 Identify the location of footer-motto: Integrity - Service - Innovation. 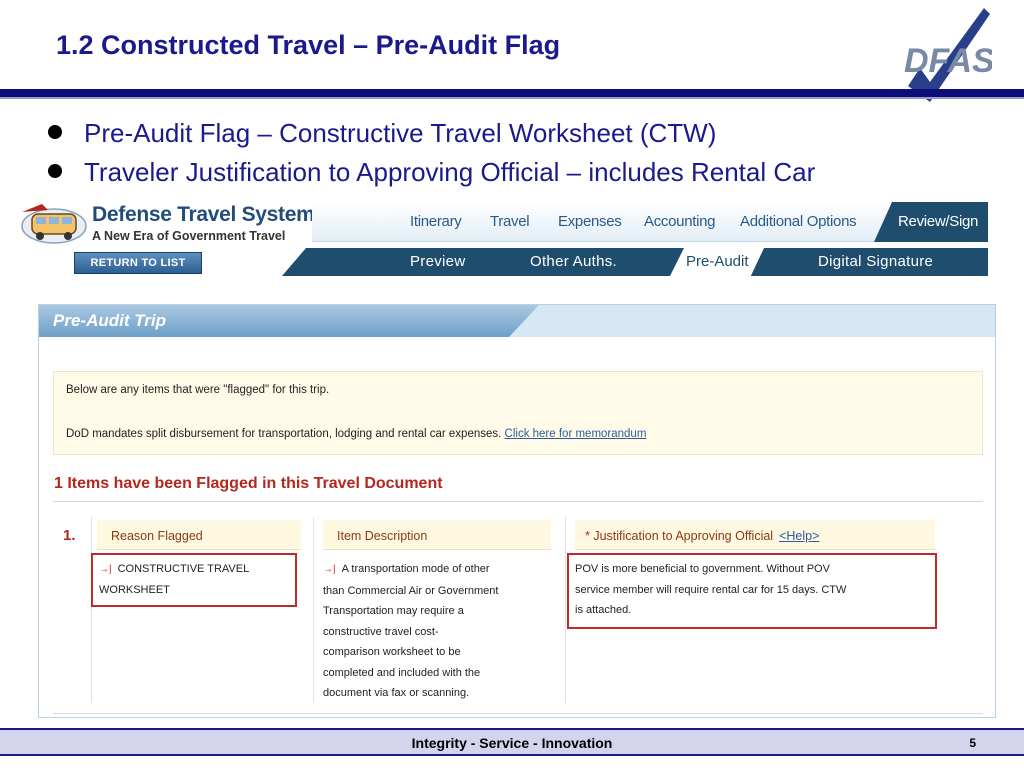
(512, 743).